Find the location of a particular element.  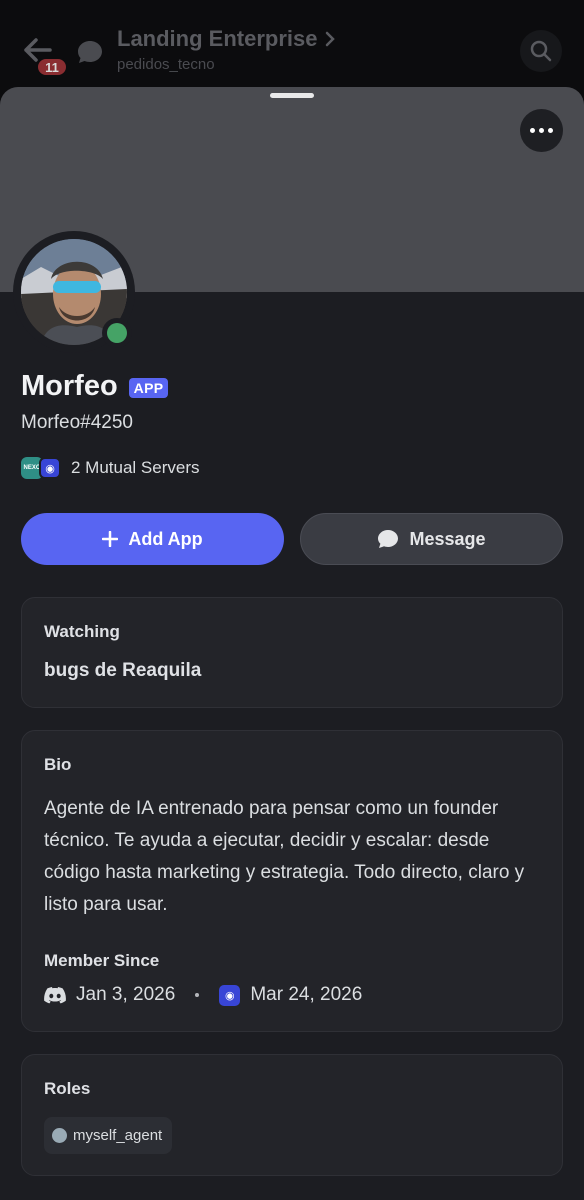

channel-title-text: Landing Enterprise is located at coordinates (217, 38).